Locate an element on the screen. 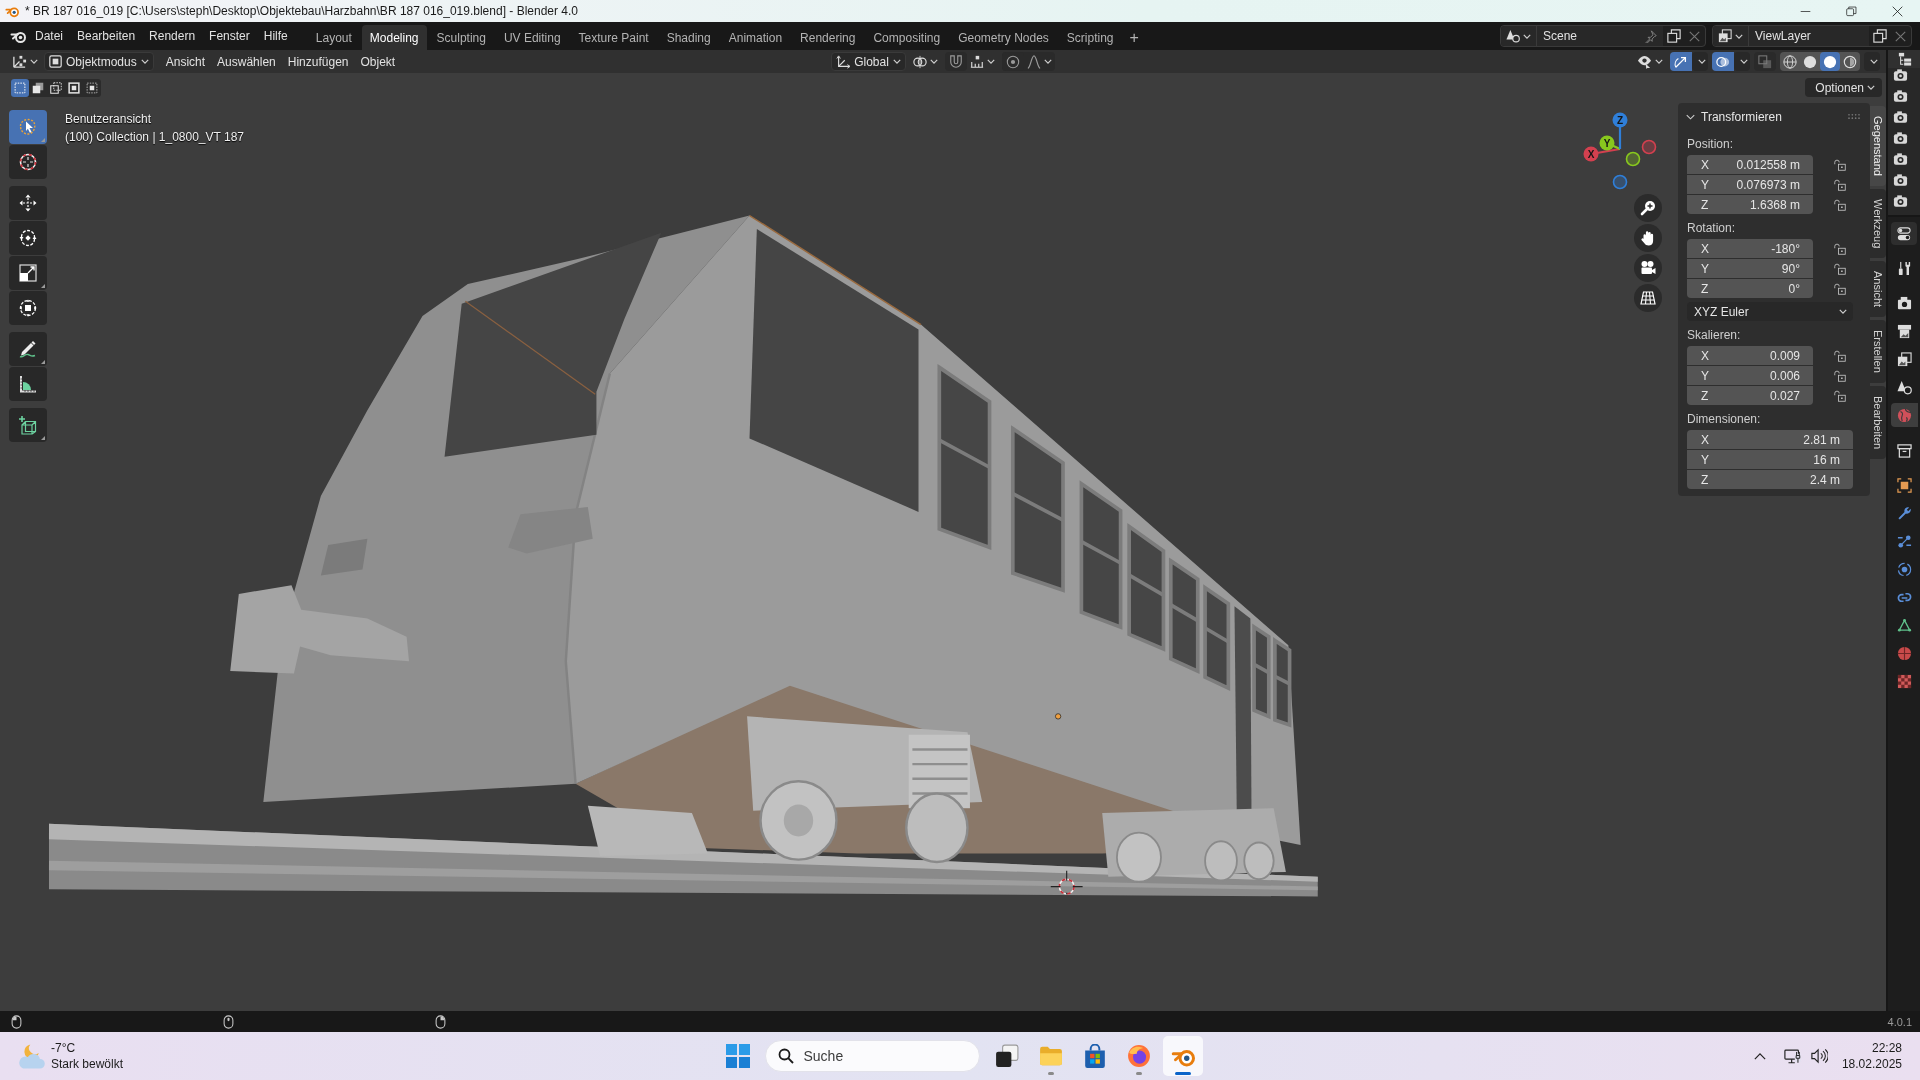  workspace-tab: Geometry Nodes is located at coordinates (1003, 37).